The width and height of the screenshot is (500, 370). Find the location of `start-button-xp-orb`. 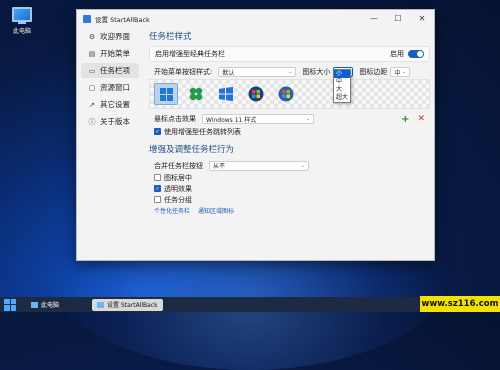

start-button-xp-orb is located at coordinates (286, 94).